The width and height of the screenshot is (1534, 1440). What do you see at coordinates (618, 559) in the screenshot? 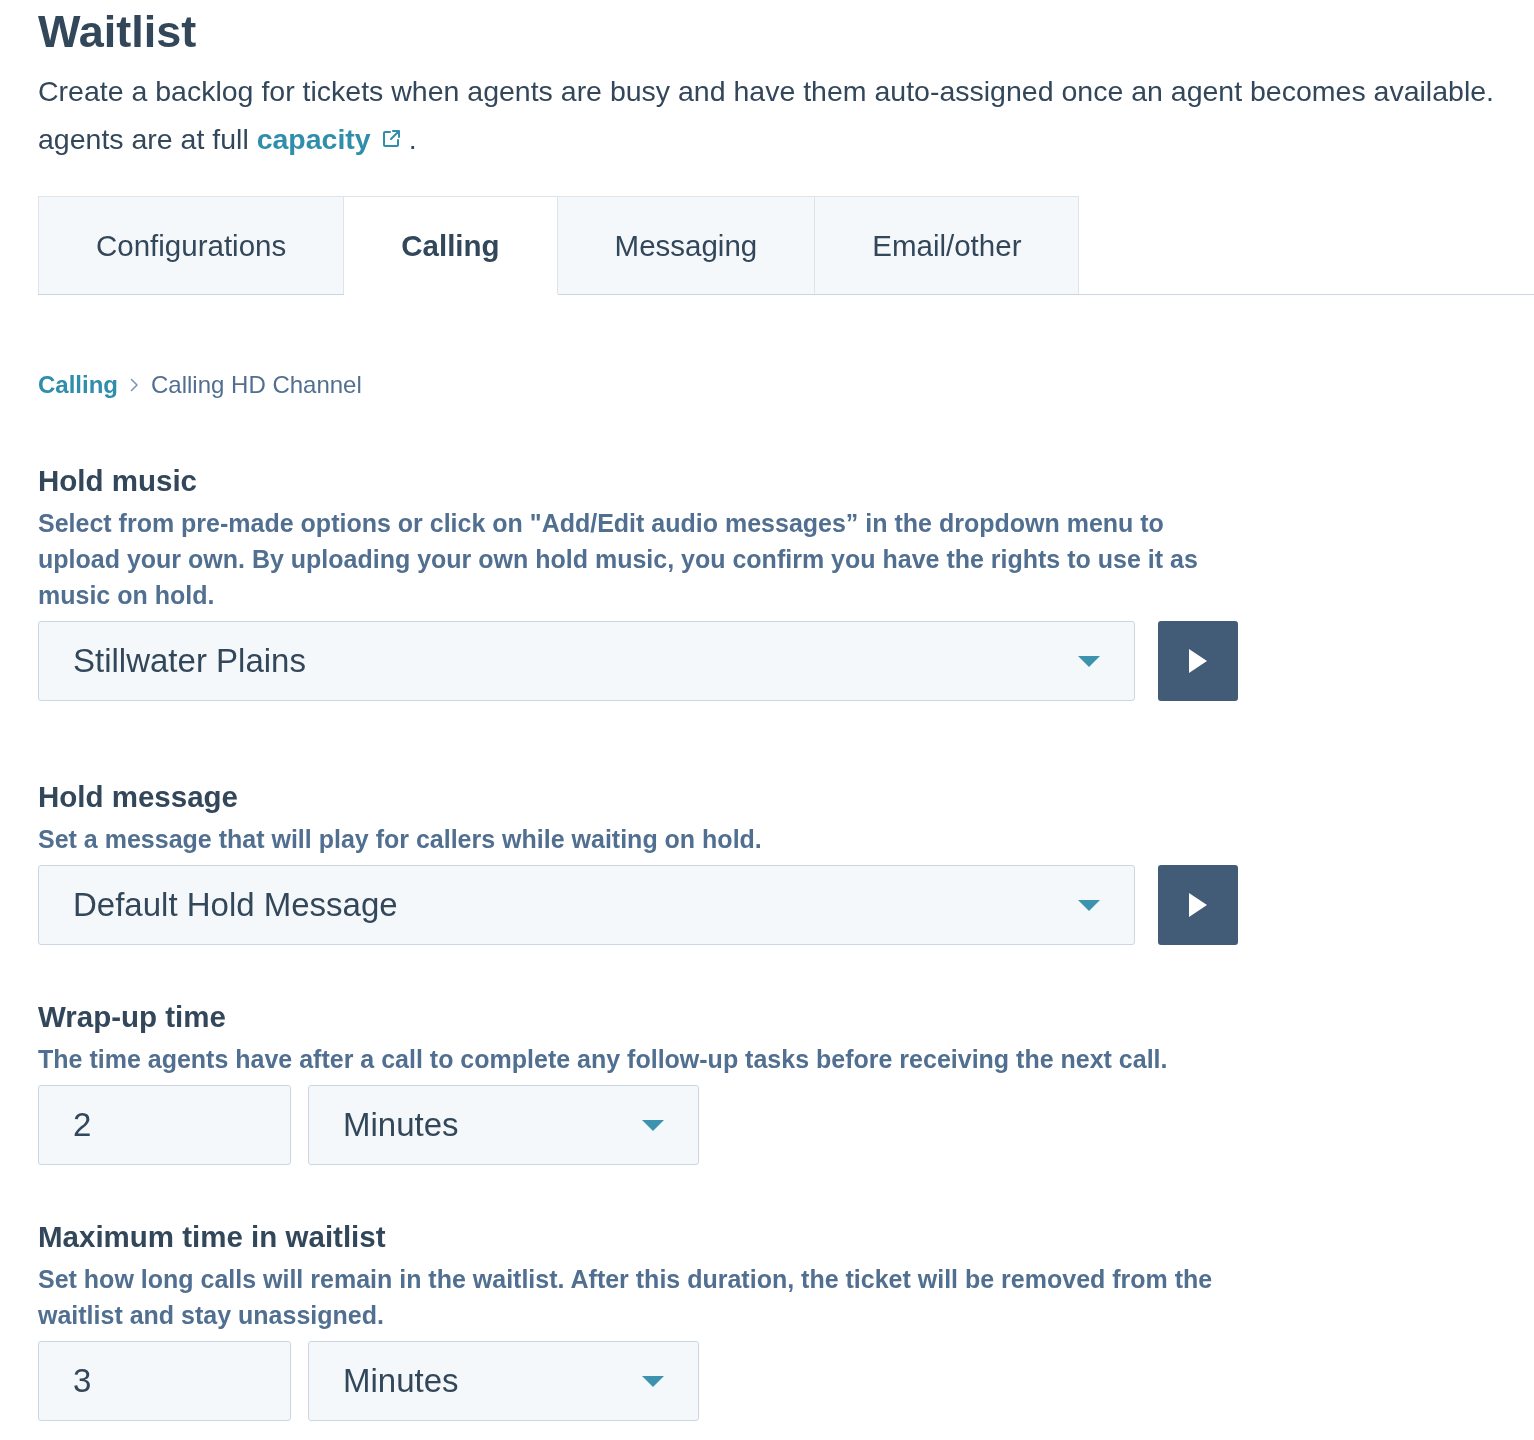
I see `help-text: Select from pre-made options or click on "Add/Edit audio messages” in the dropdown menu to upload your own. By uploading your own hold music, you confirm you have the rights to use it as music on hold.` at bounding box center [618, 559].